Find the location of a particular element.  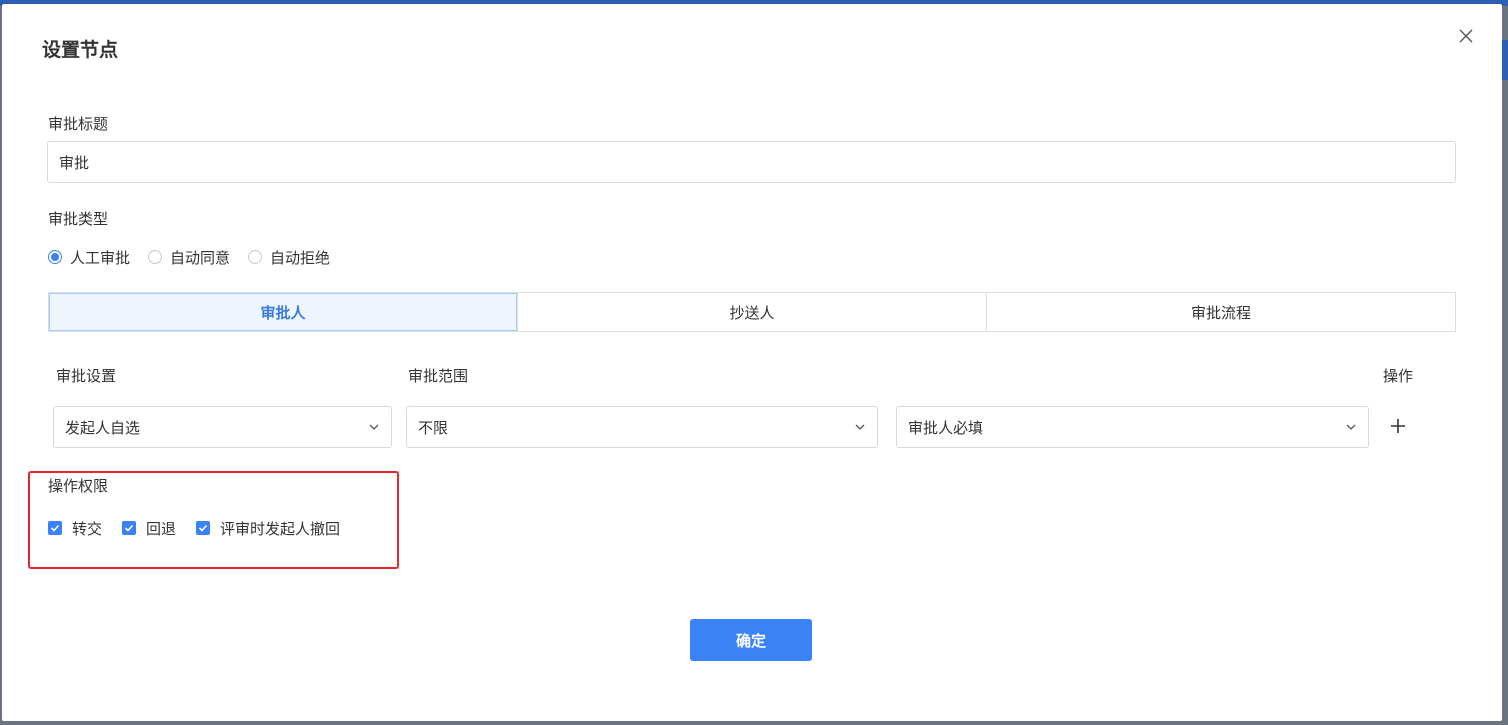

checkbox-label: 评审时发起人撤回 is located at coordinates (280, 528).